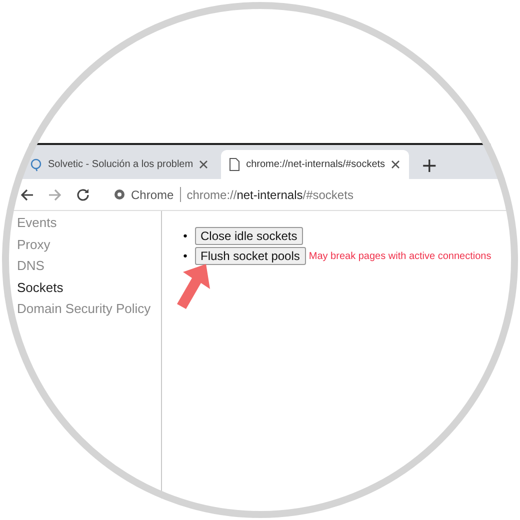  What do you see at coordinates (400, 256) in the screenshot?
I see `warning-text: May break pages with active connections` at bounding box center [400, 256].